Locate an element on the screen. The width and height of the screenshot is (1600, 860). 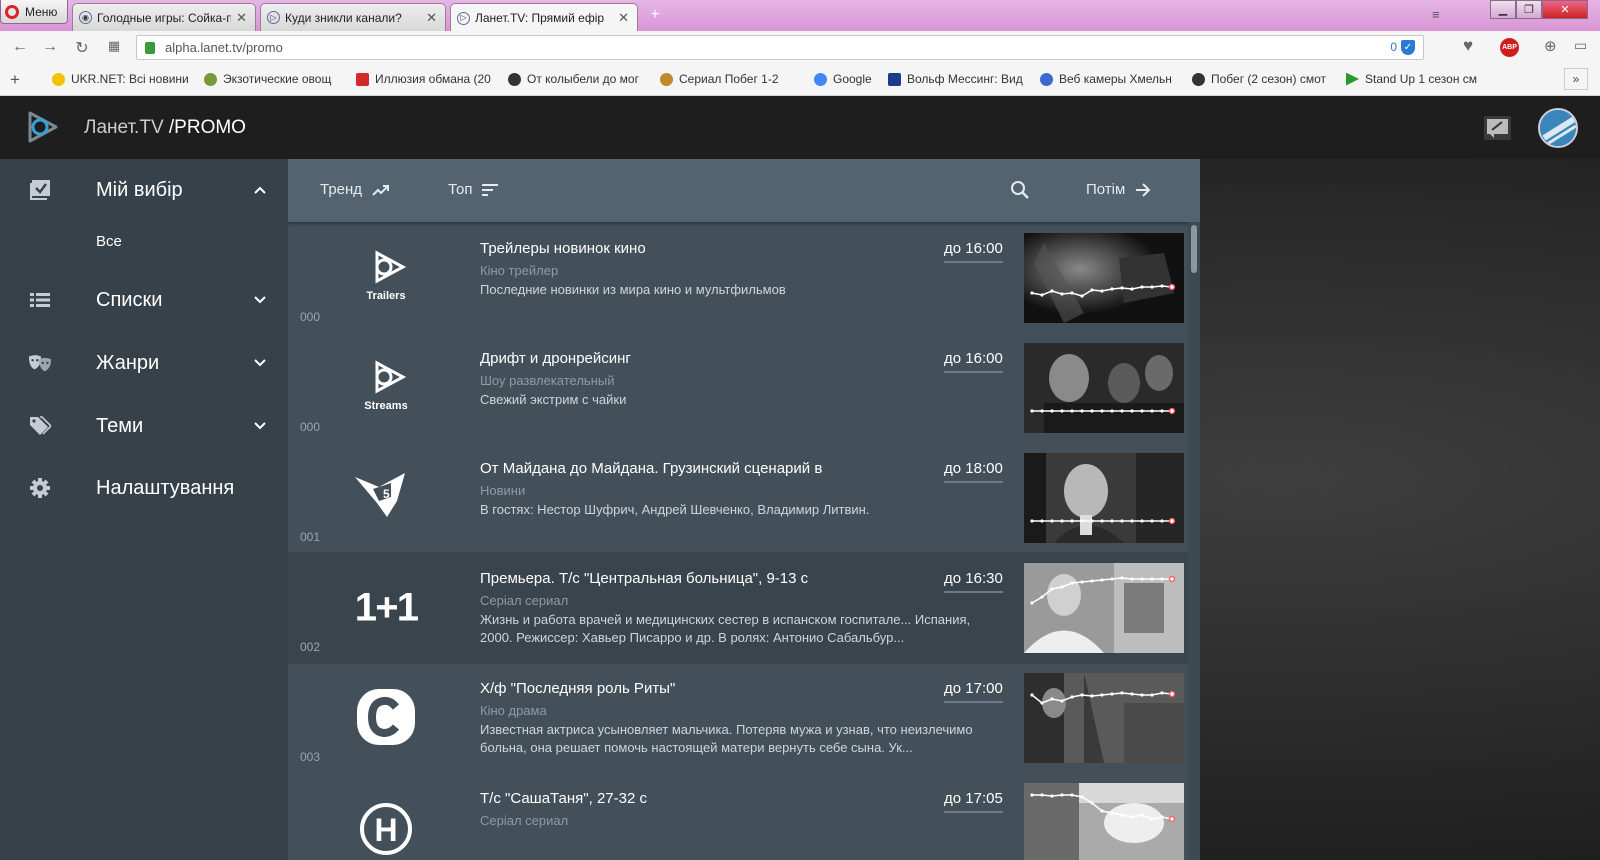
restore-button: ❐ is located at coordinates (1529, 9).